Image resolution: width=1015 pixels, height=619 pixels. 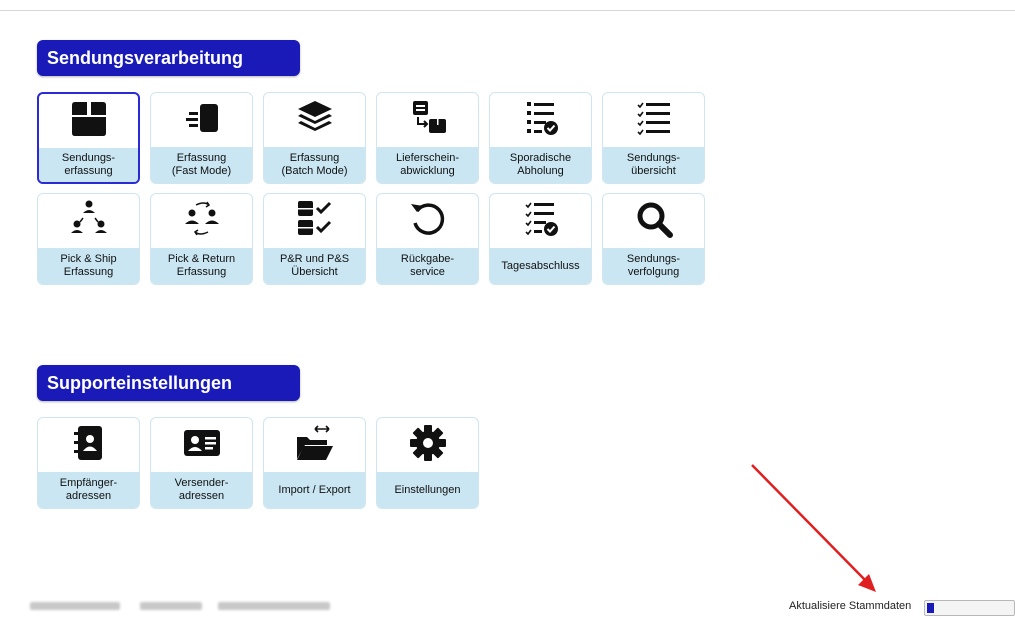 What do you see at coordinates (654, 120) in the screenshot?
I see `checklist-icon` at bounding box center [654, 120].